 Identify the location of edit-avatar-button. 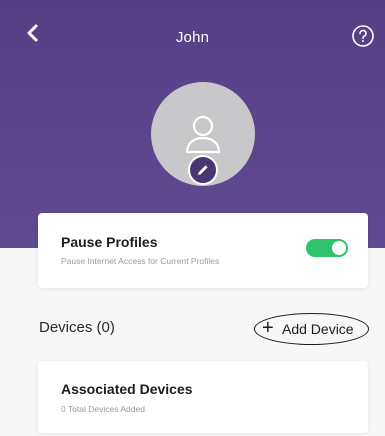
(203, 170).